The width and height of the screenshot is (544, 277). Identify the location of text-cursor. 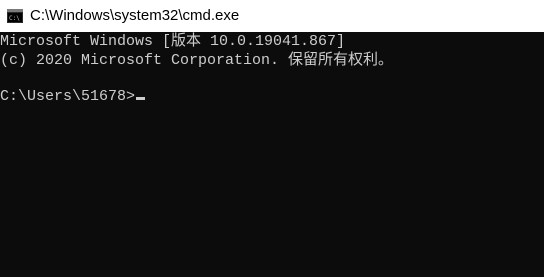
(141, 98).